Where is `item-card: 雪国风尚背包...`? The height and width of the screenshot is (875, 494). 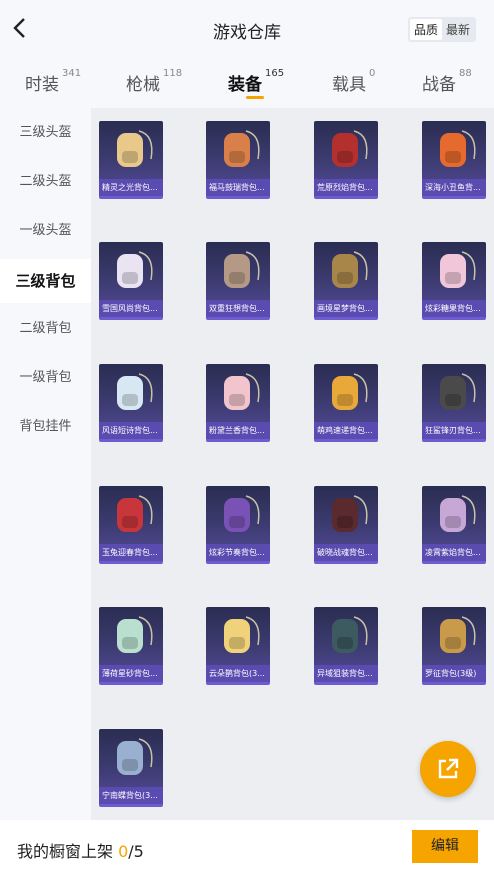
item-card: 雪国风尚背包... is located at coordinates (131, 281).